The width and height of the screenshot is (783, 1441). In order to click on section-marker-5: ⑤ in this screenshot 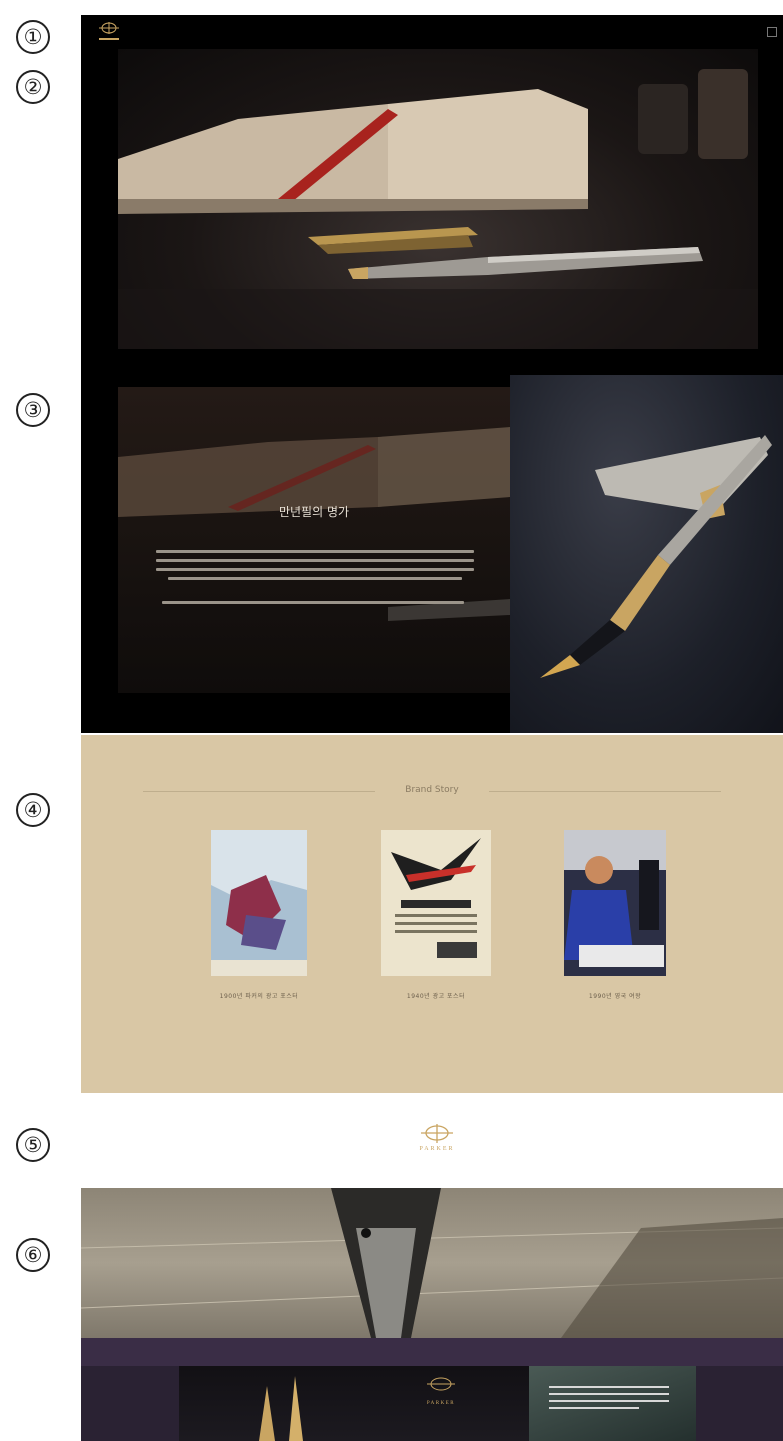, I will do `click(33, 1145)`.